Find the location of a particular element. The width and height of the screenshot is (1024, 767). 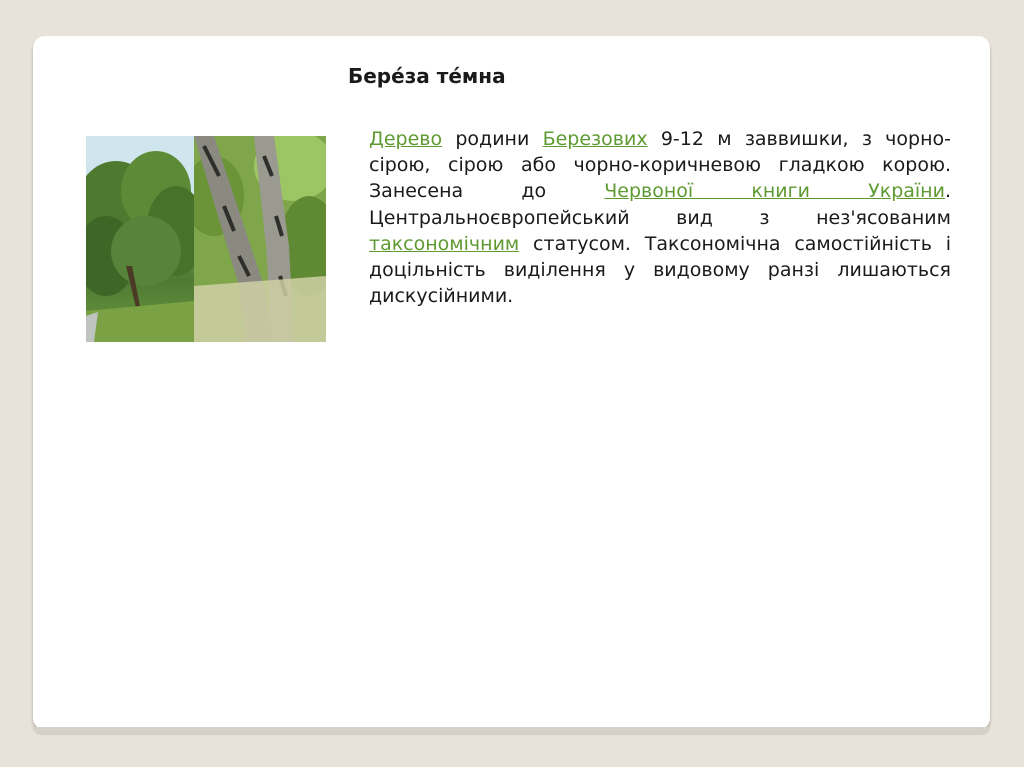

birch-photo is located at coordinates (206, 239).